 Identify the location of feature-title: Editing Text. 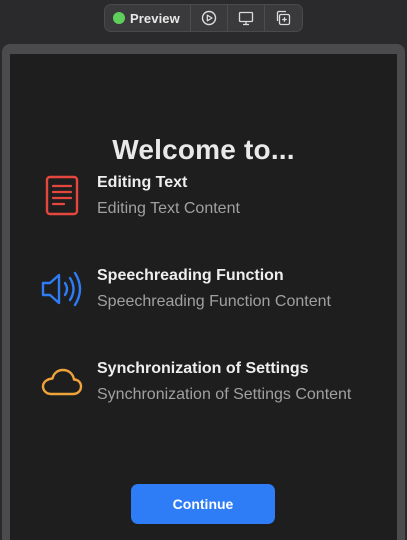
(142, 182).